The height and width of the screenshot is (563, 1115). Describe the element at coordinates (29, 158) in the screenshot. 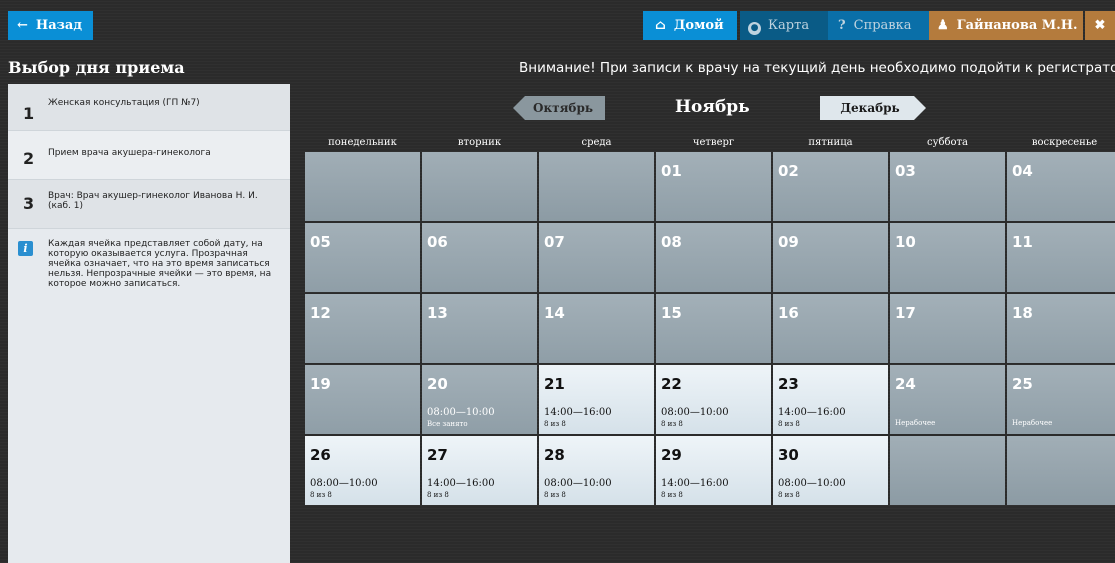

I see `step-number: 2` at that location.